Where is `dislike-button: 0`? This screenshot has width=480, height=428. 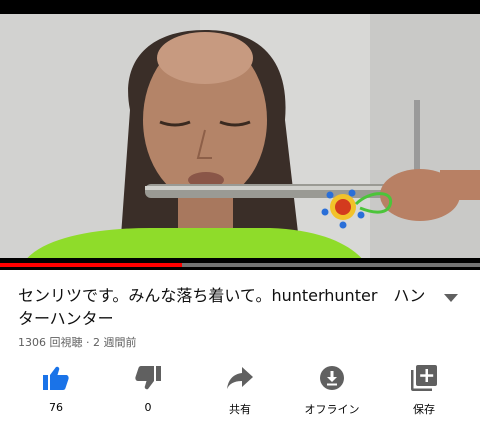
dislike-button: 0 is located at coordinates (148, 390).